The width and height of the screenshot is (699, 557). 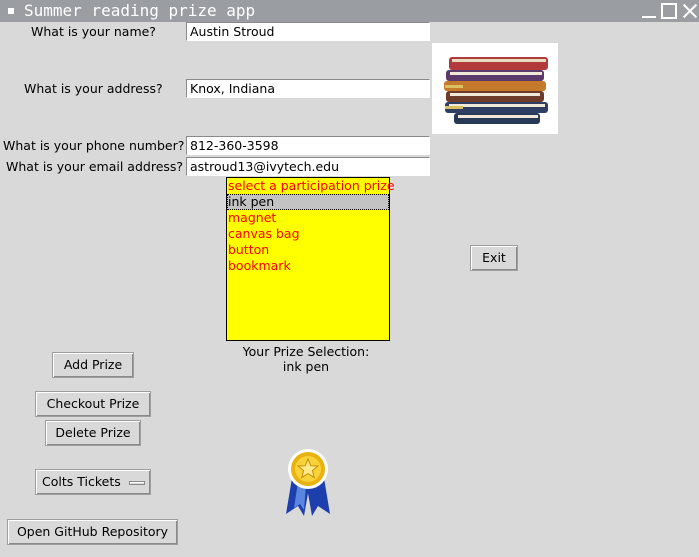 I want to click on list-item: canvas bag, so click(x=308, y=234).